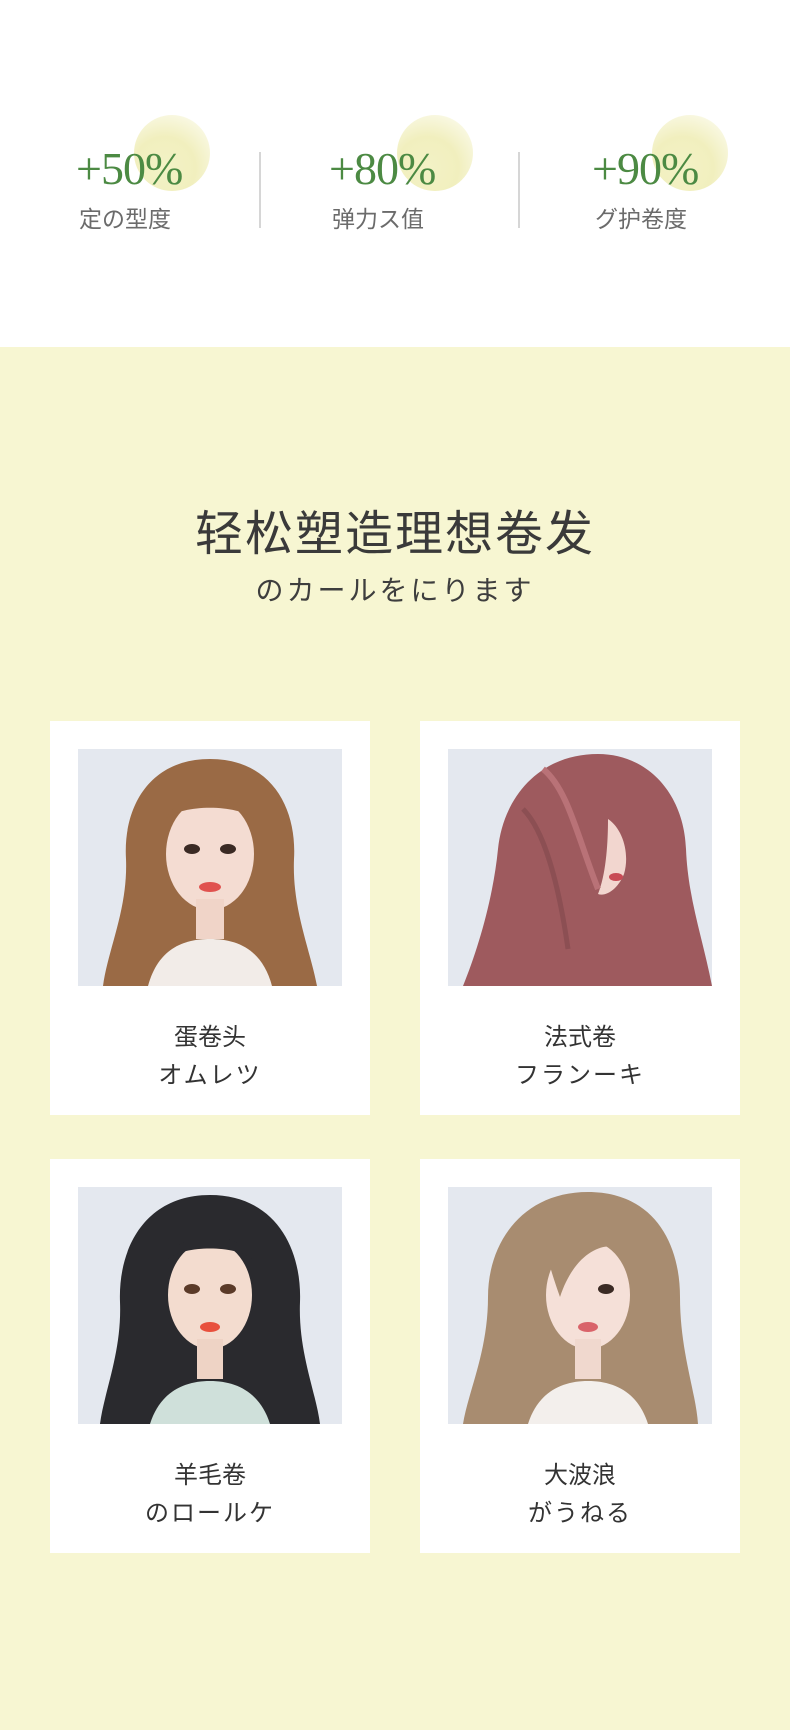 Image resolution: width=790 pixels, height=1730 pixels. Describe the element at coordinates (382, 168) in the screenshot. I see `stat-value: +80%` at that location.